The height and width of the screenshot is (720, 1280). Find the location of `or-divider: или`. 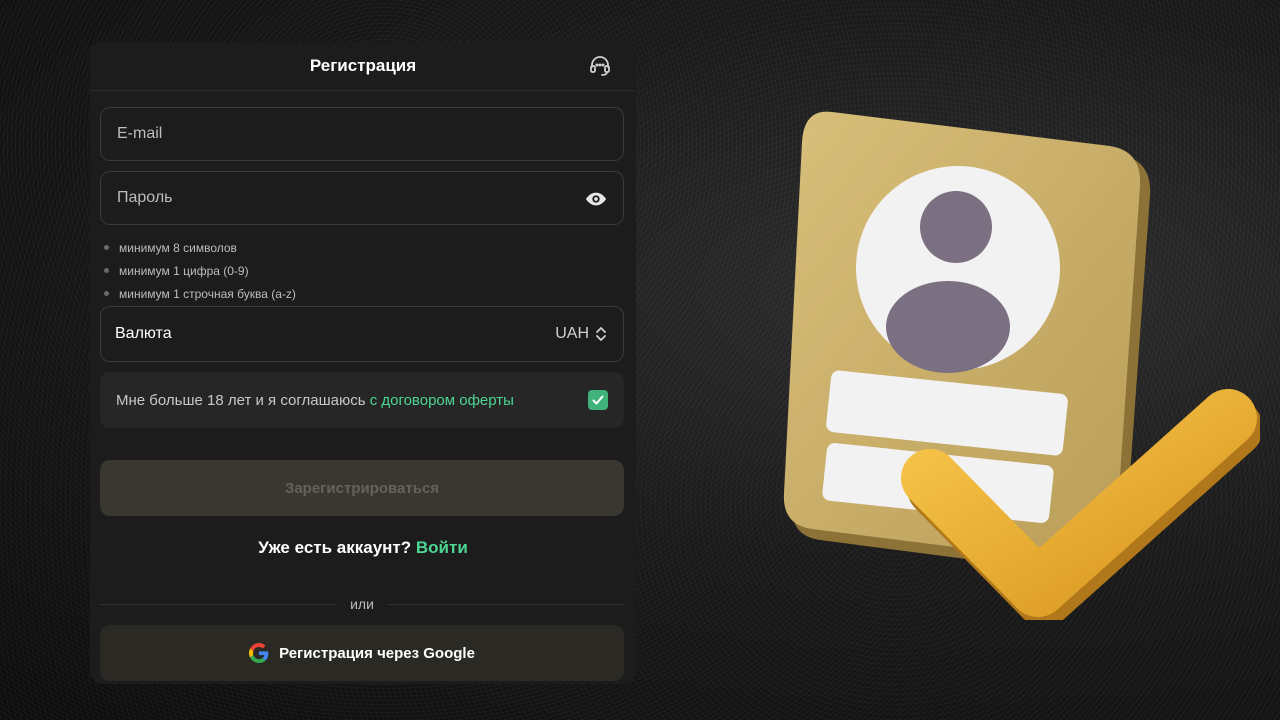

or-divider: или is located at coordinates (362, 604).